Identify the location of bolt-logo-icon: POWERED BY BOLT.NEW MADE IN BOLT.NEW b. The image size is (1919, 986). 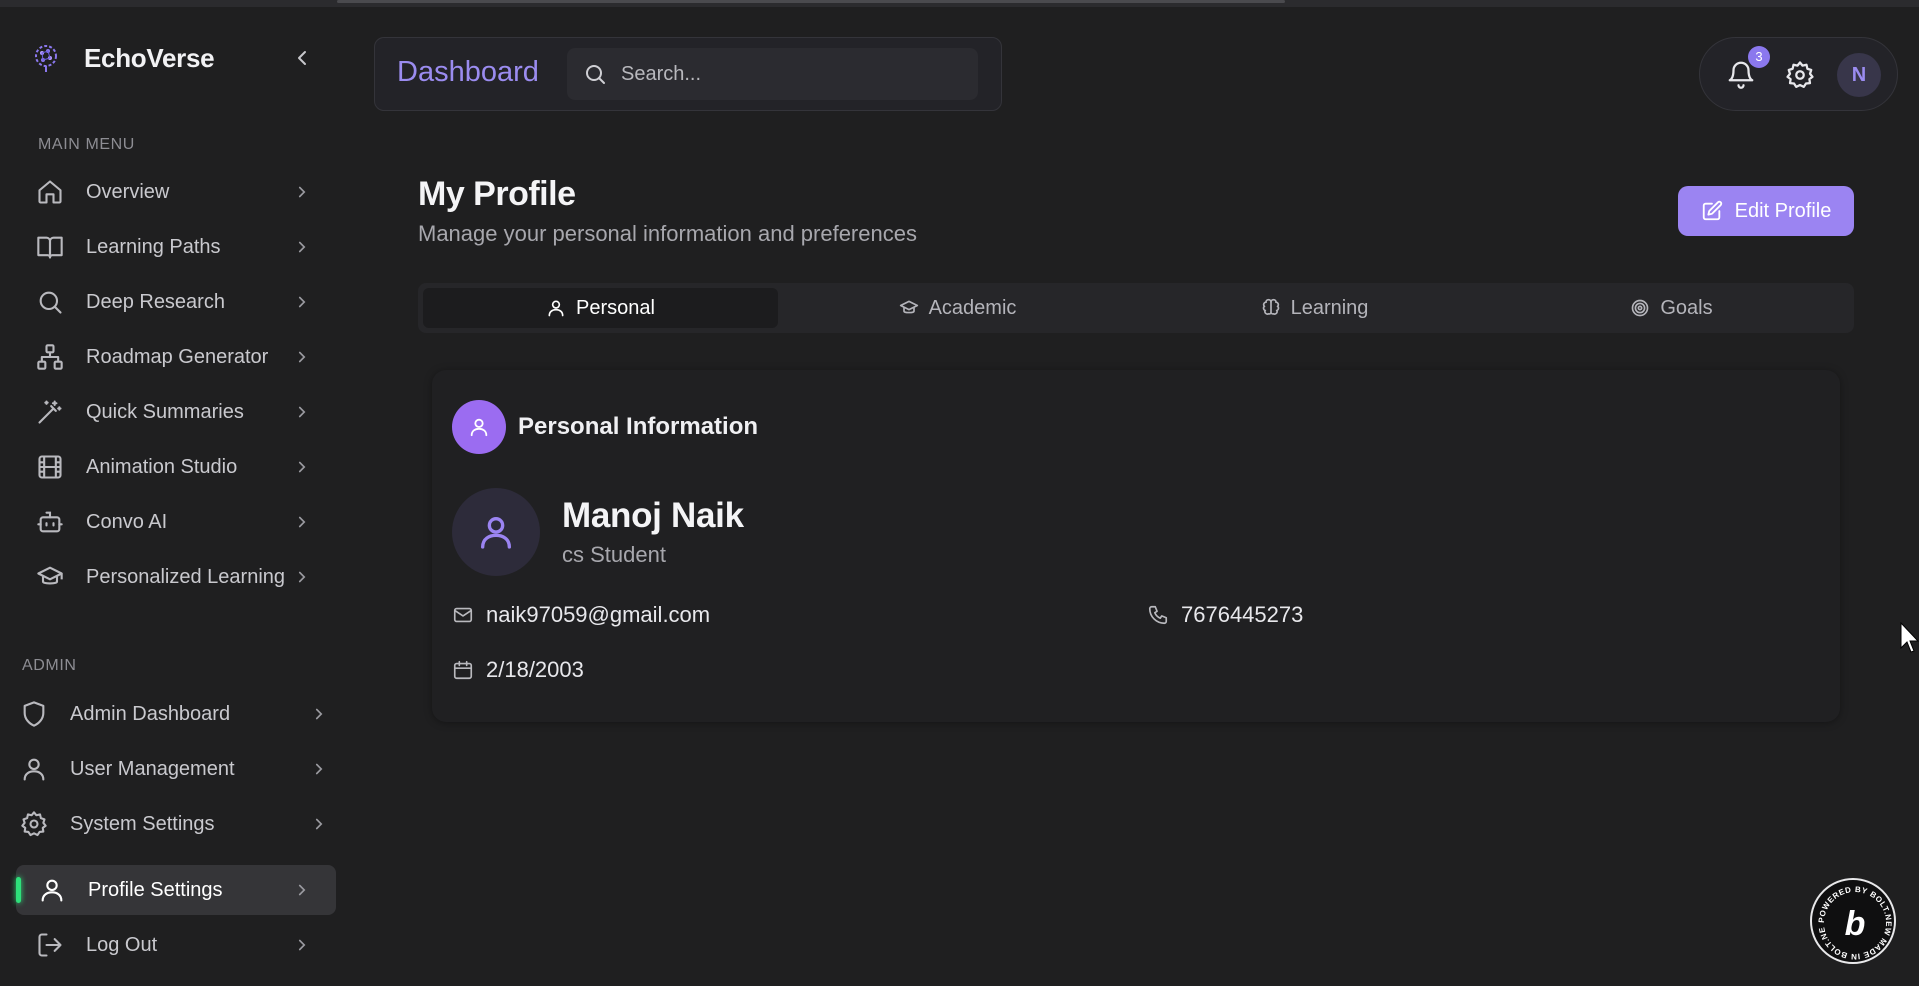
(1852, 920).